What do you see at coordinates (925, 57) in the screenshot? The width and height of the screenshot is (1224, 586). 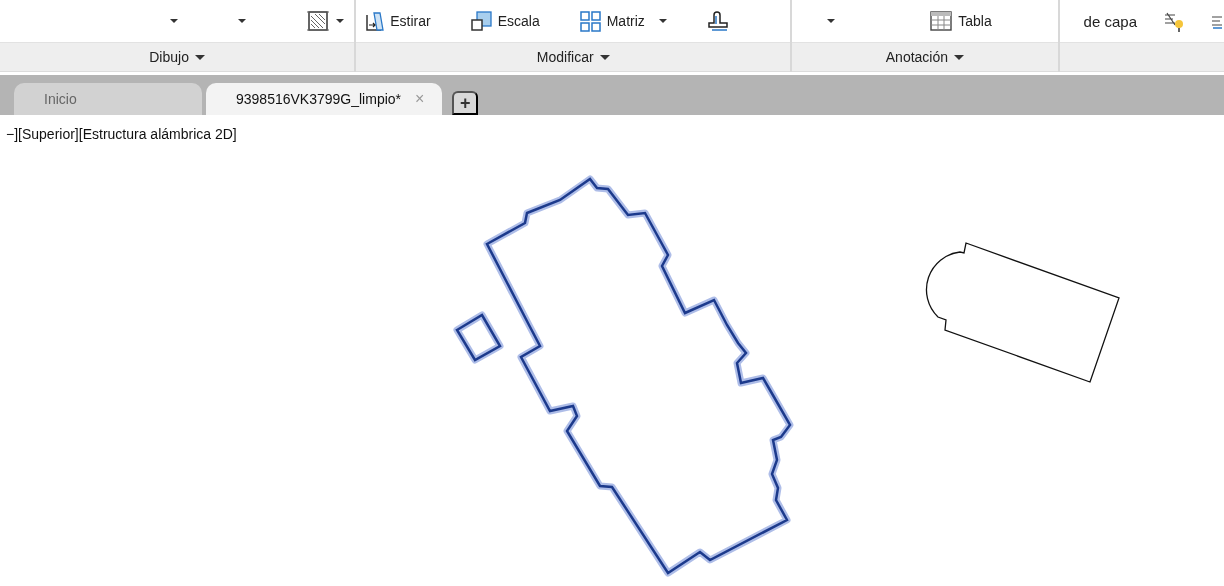 I see `panel-title: Anotación` at bounding box center [925, 57].